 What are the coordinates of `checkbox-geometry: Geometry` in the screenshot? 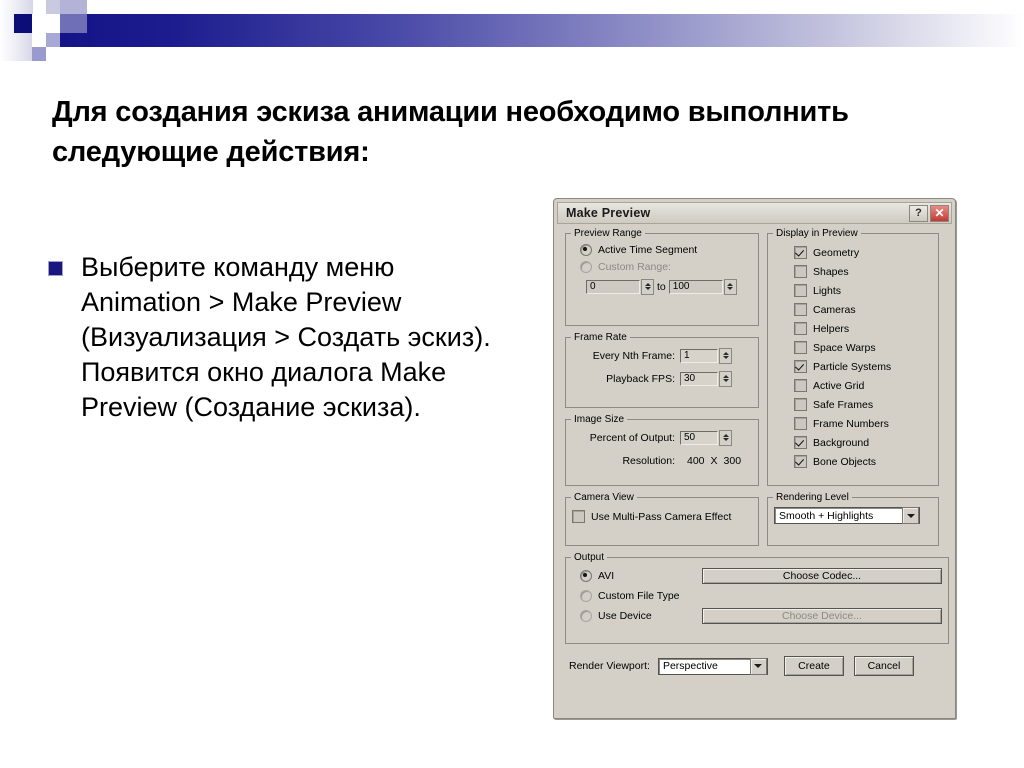 It's located at (863, 252).